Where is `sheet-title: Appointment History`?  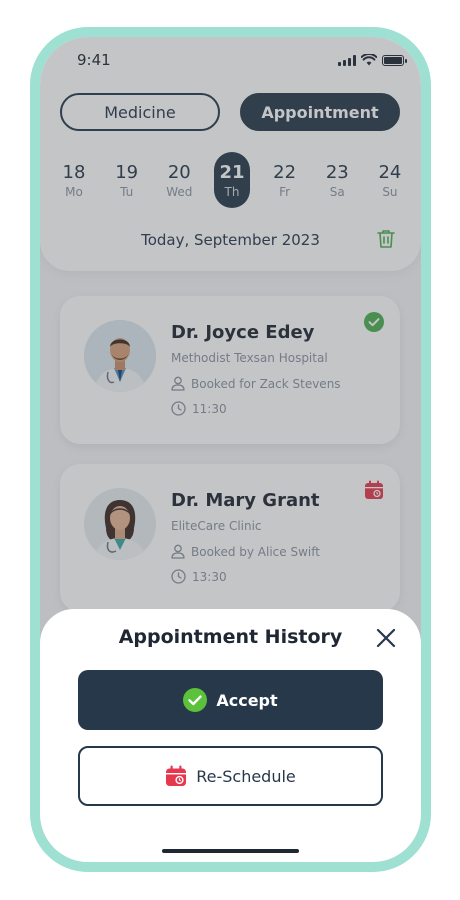 sheet-title: Appointment History is located at coordinates (230, 637).